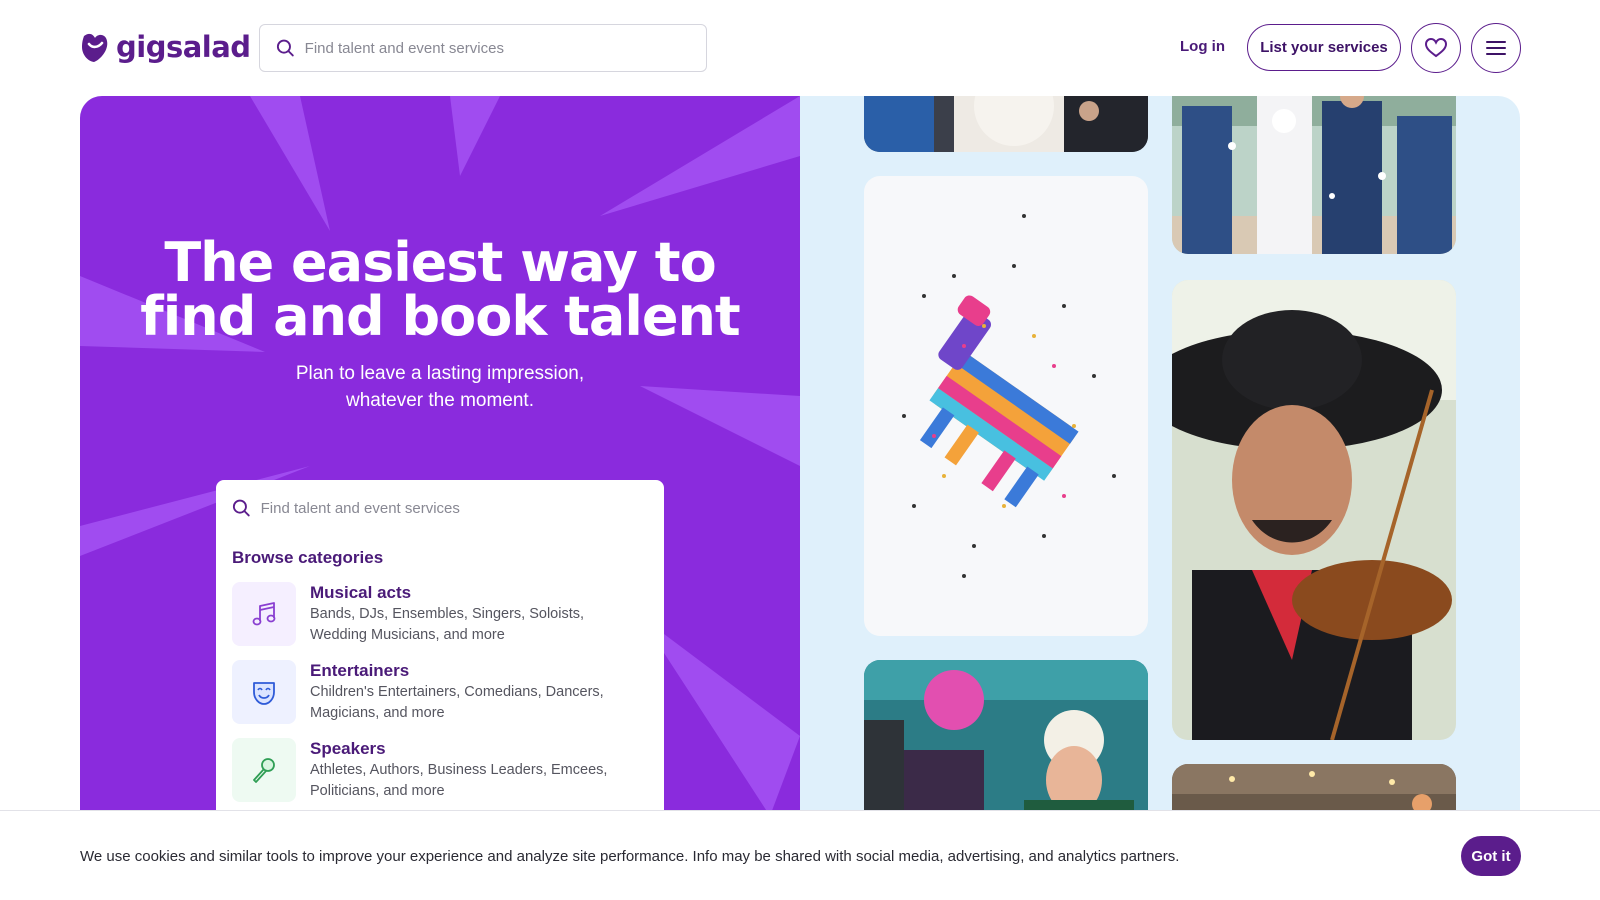  What do you see at coordinates (1491, 856) in the screenshot?
I see `cookie-accept-button: Got it` at bounding box center [1491, 856].